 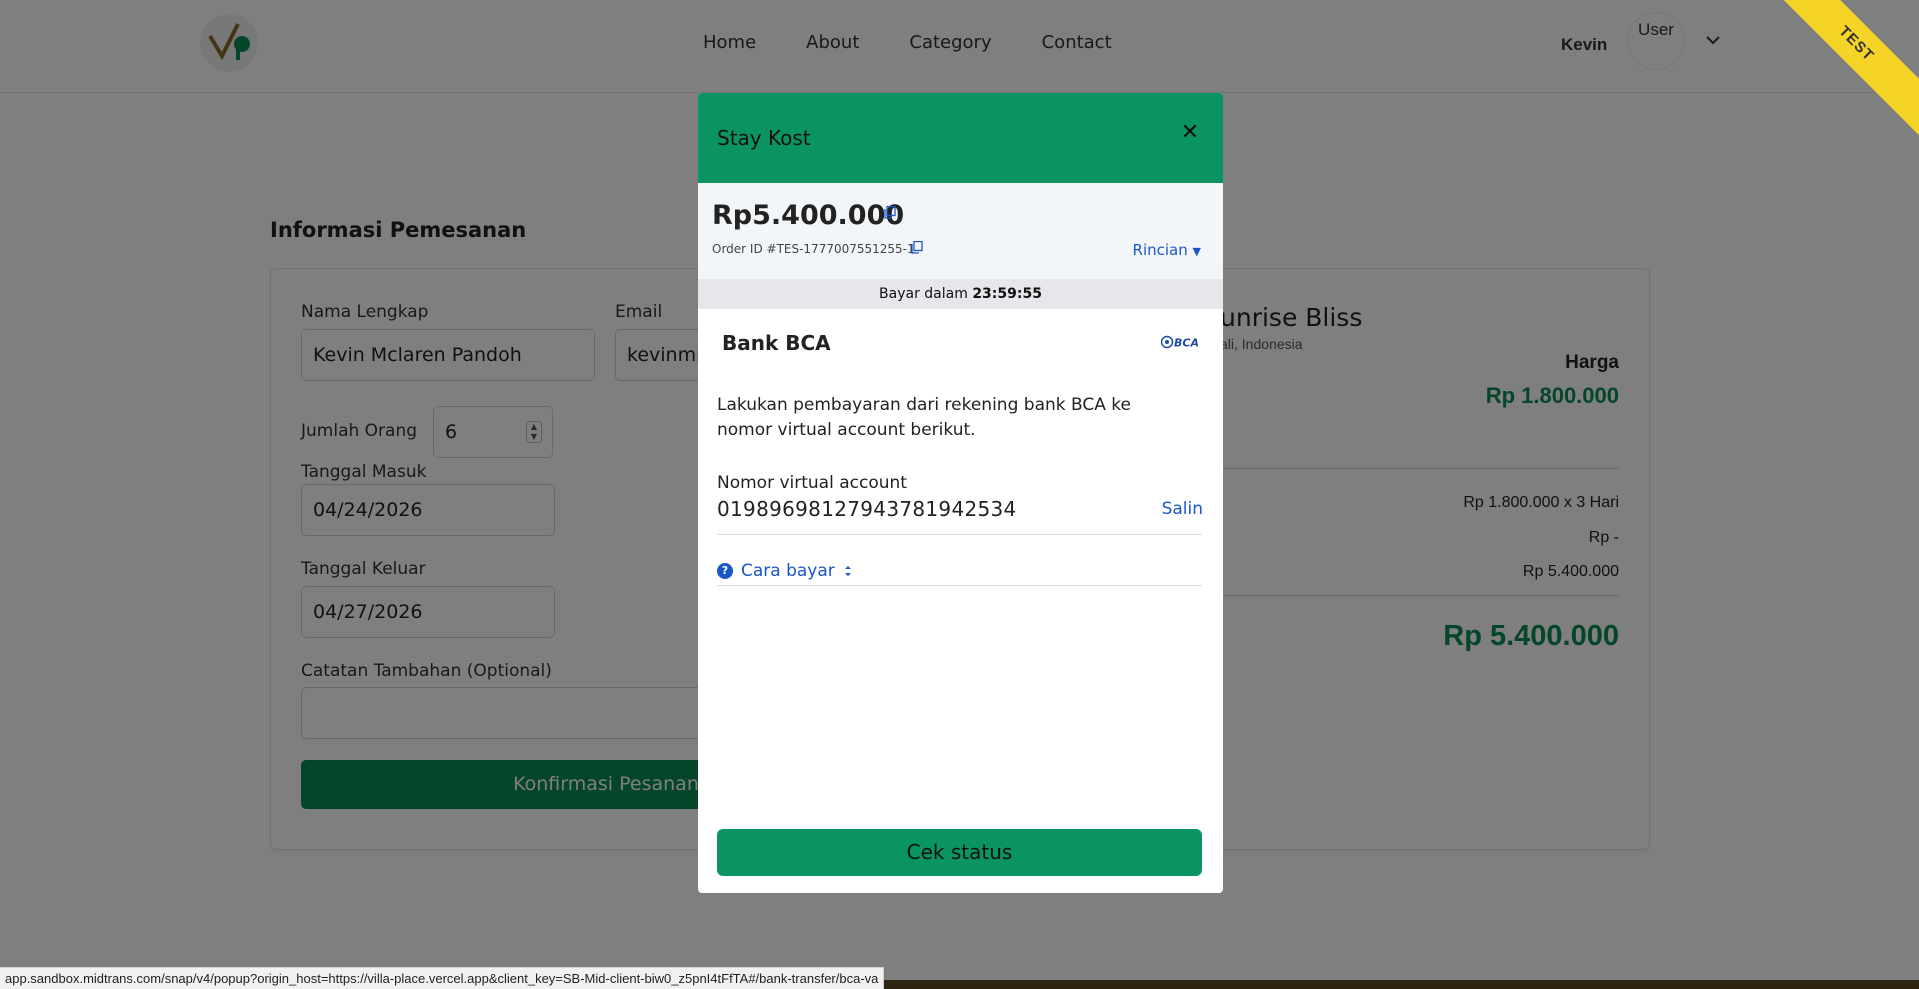 I want to click on test-ribbon-label: TEST, so click(x=1844, y=70).